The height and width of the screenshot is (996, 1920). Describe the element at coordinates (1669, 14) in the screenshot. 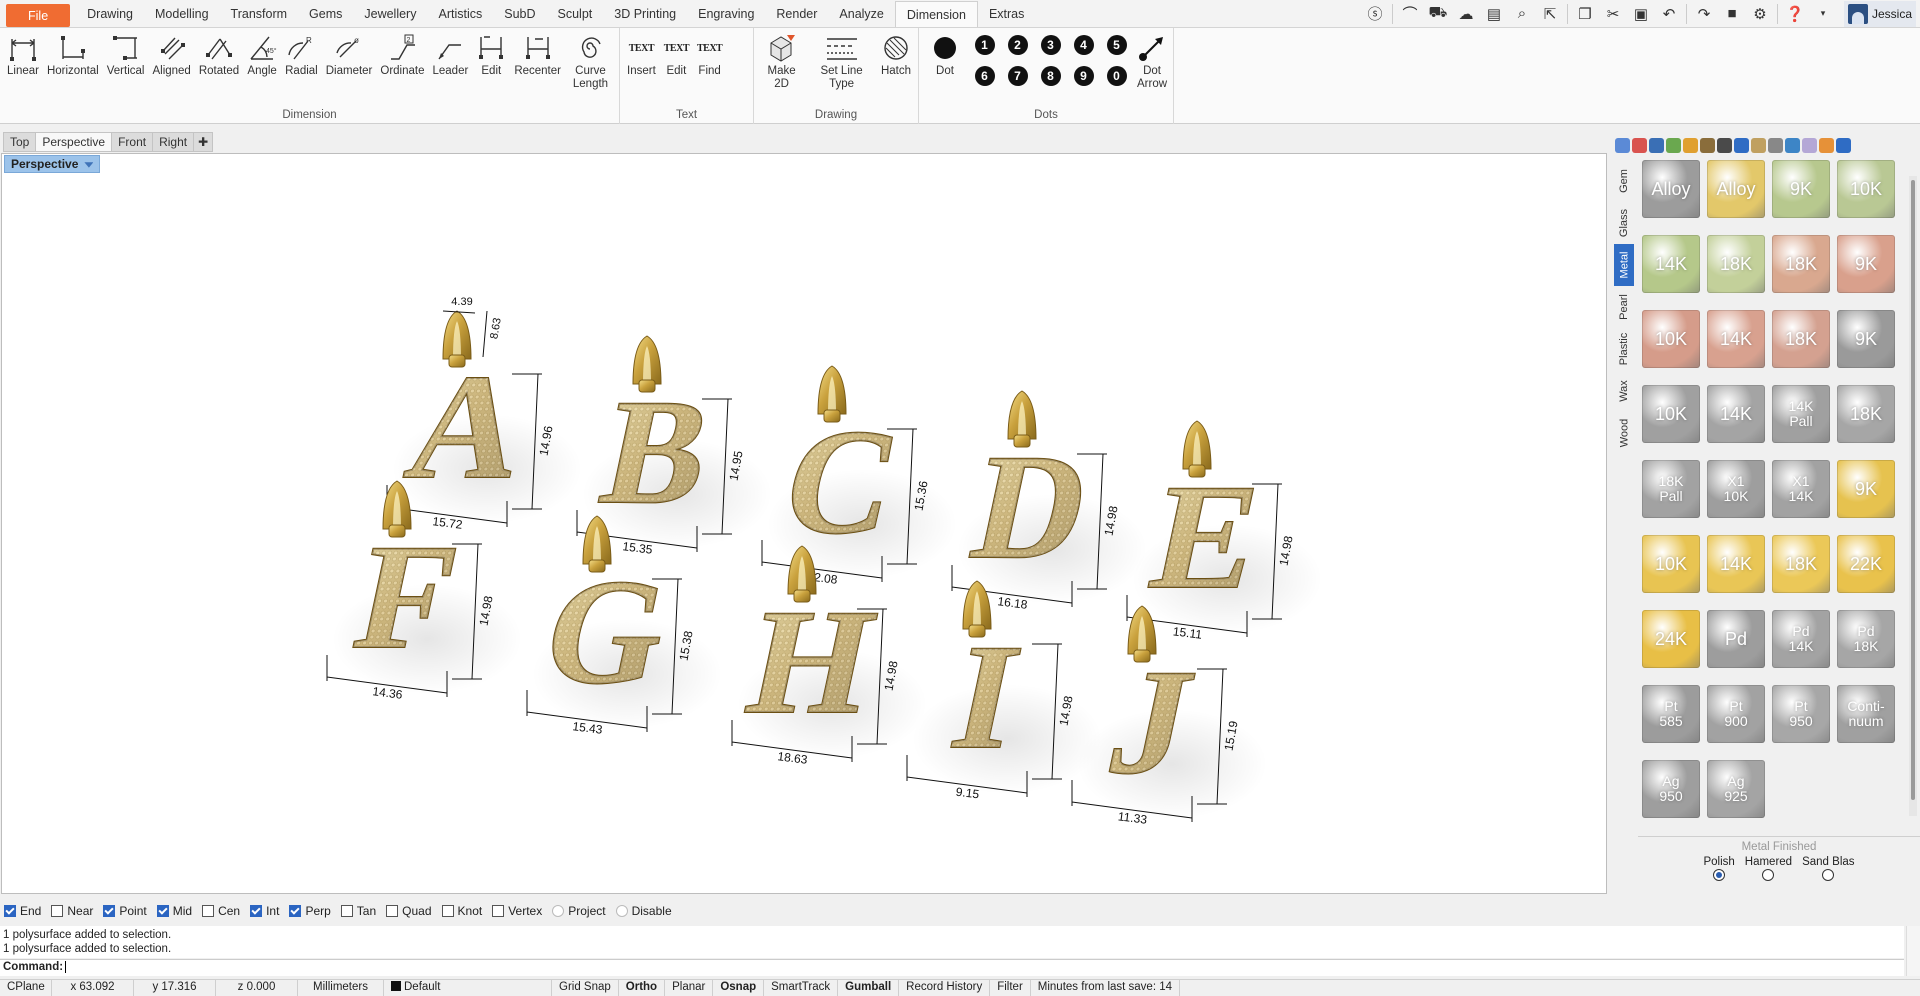

I see `undo-icon: ↶` at that location.